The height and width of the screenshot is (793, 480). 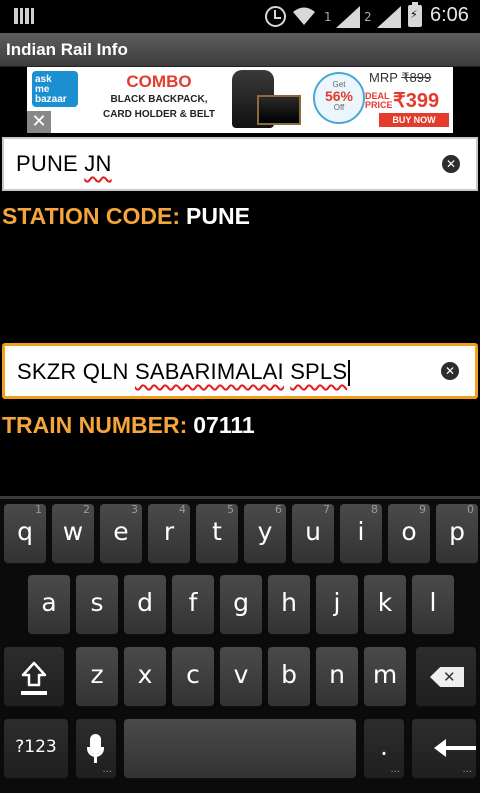 I want to click on key-p: p0, so click(x=457, y=533).